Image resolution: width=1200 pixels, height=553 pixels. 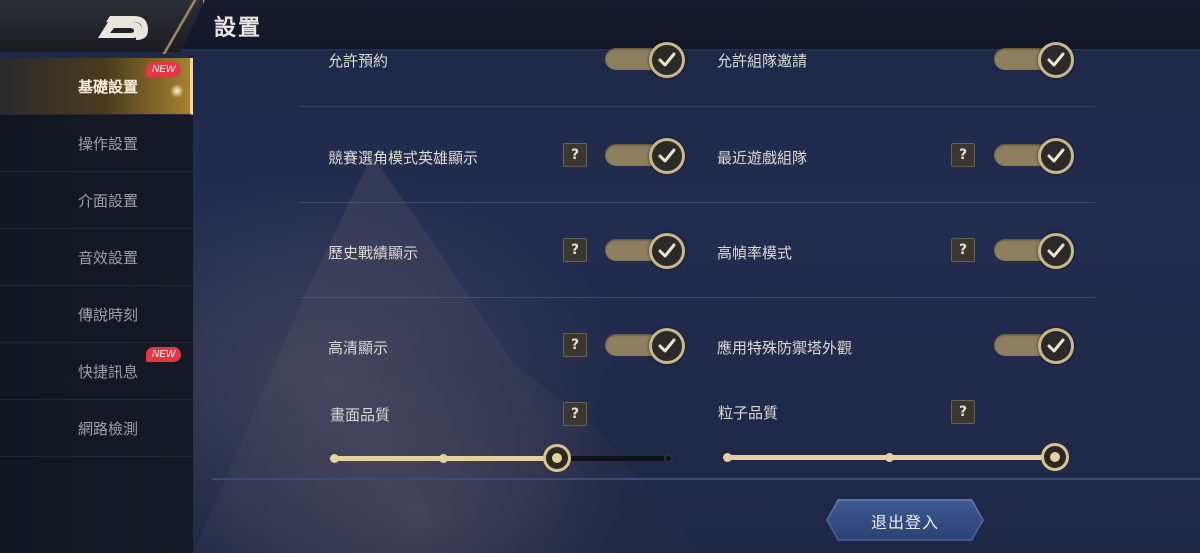 What do you see at coordinates (1034, 156) in the screenshot?
I see `recent-team-toggle` at bounding box center [1034, 156].